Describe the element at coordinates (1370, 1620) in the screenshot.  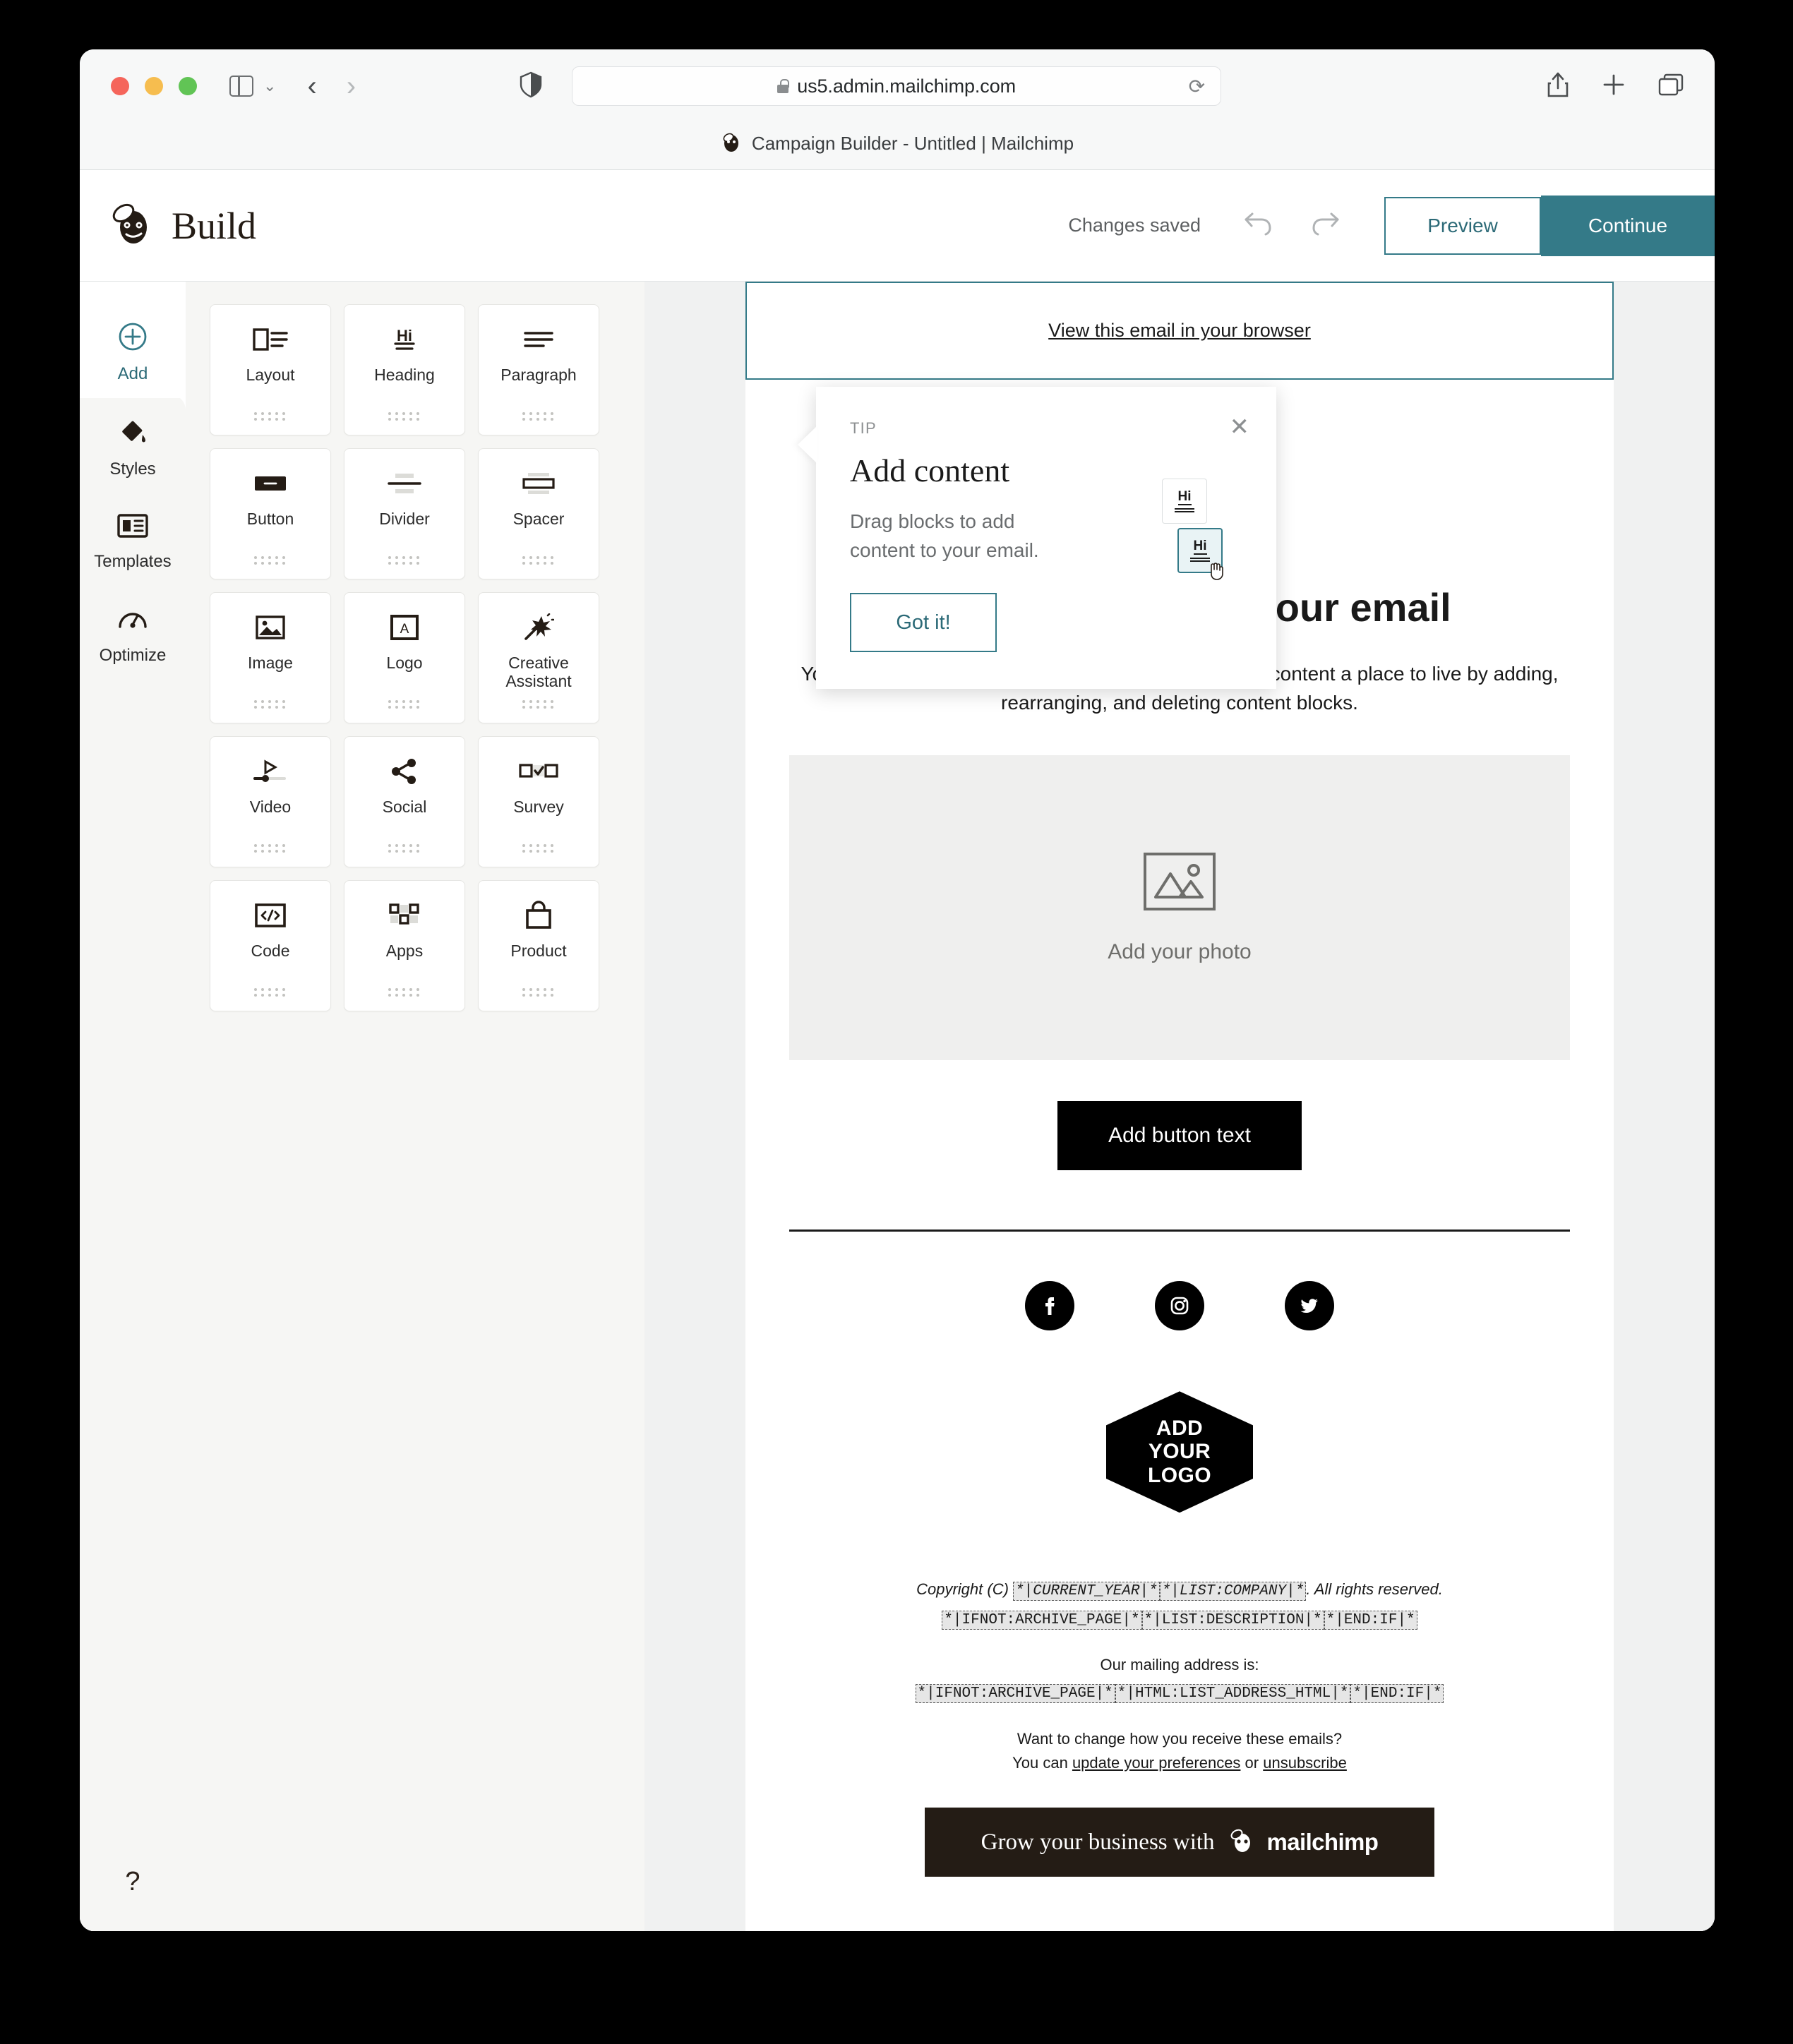
I see `merge-tag-endif: *|END:IF|*` at that location.